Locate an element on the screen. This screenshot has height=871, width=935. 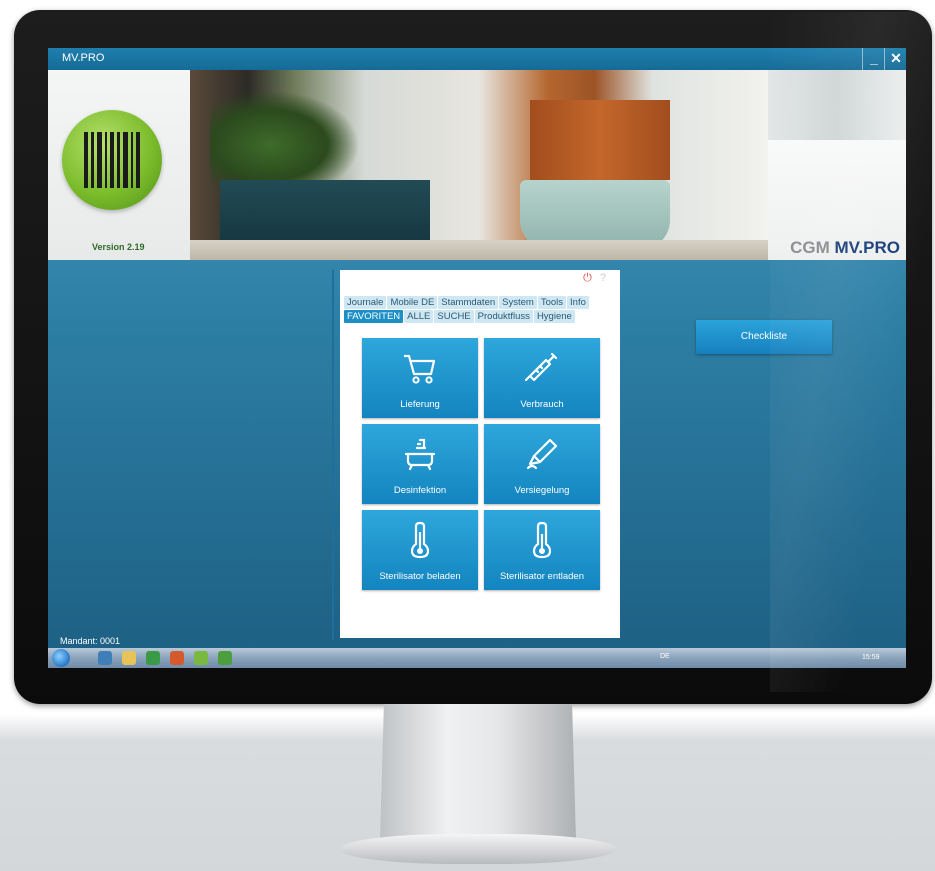
syringe-icon is located at coordinates (541, 367).